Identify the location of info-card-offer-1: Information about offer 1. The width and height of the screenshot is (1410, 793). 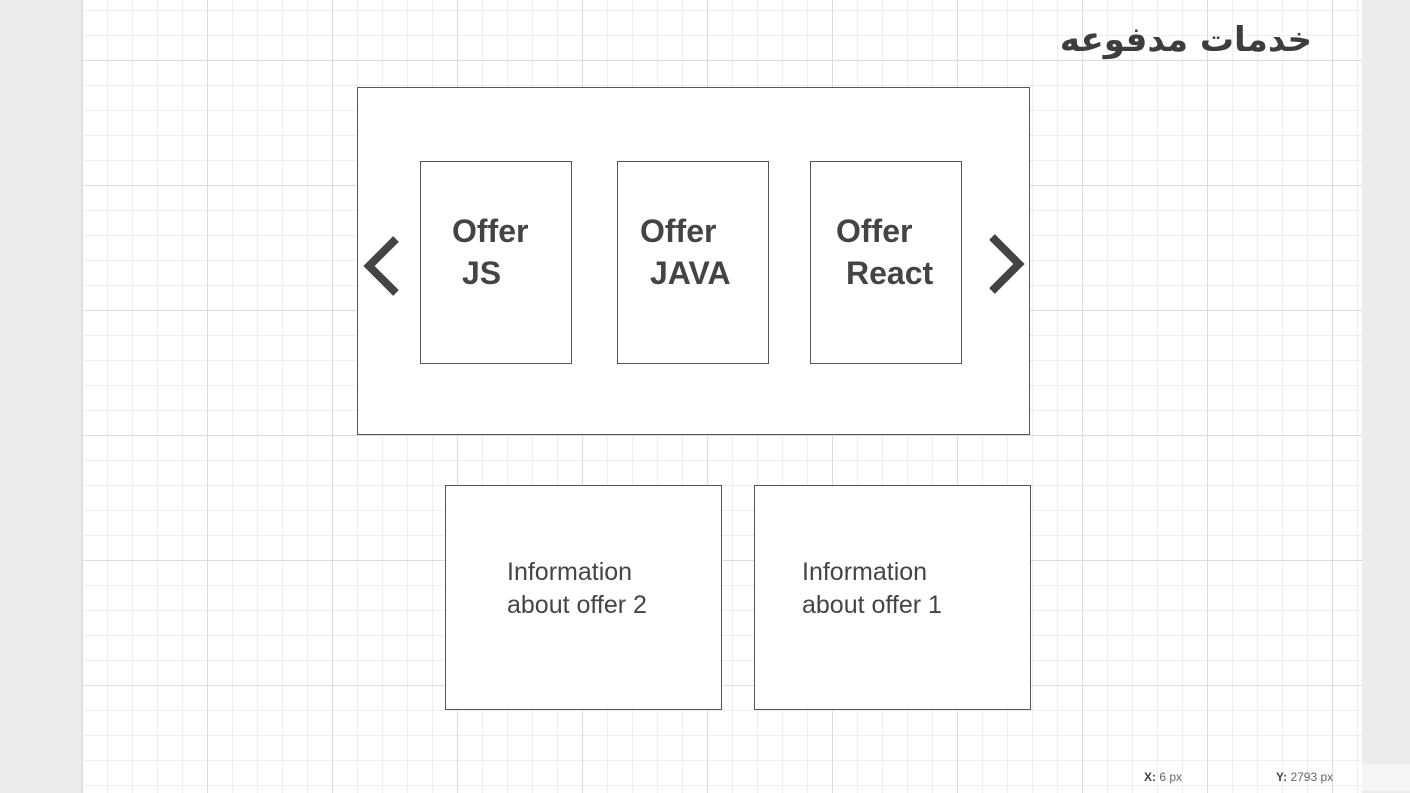
(892, 597).